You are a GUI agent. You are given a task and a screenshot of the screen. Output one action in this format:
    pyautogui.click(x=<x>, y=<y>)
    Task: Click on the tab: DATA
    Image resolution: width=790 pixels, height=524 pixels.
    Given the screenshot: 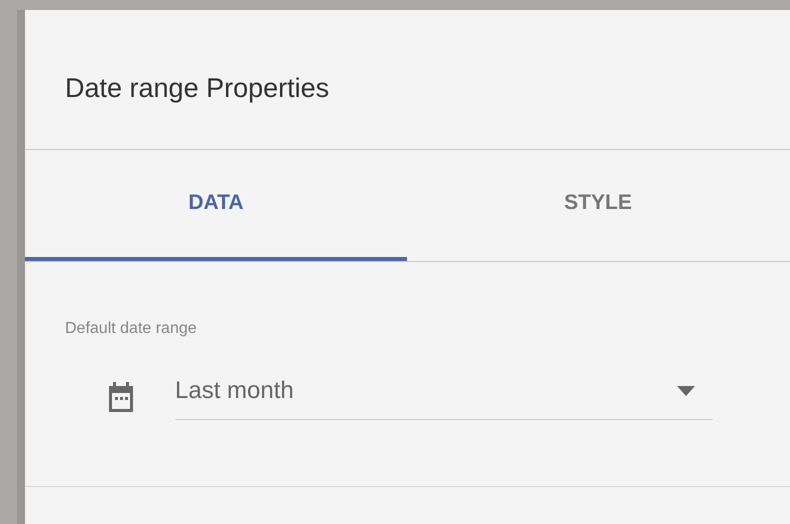 What is the action you would take?
    pyautogui.click(x=216, y=205)
    